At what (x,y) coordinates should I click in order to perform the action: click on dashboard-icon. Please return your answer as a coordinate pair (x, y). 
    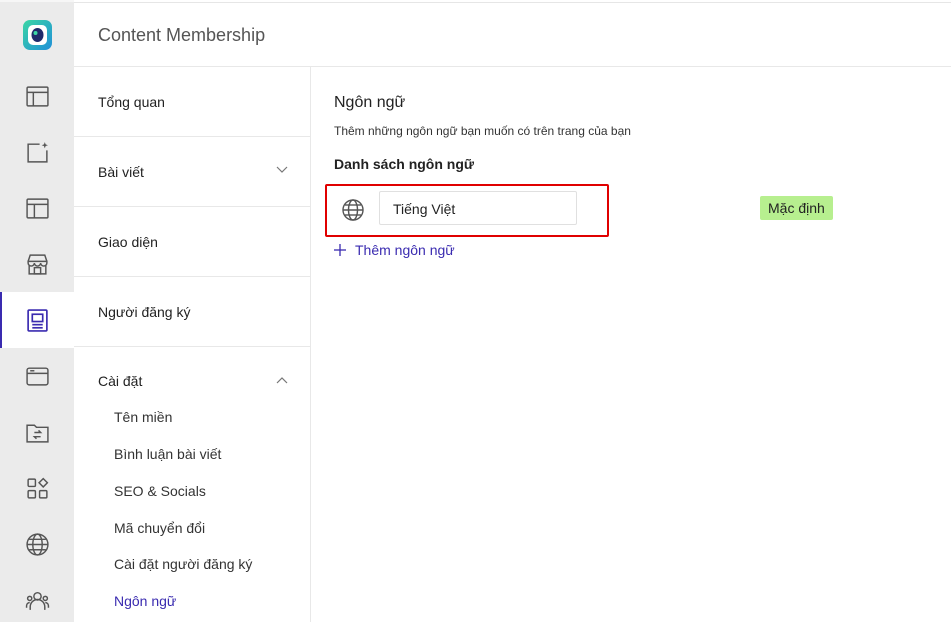
    Looking at the image, I should click on (37, 96).